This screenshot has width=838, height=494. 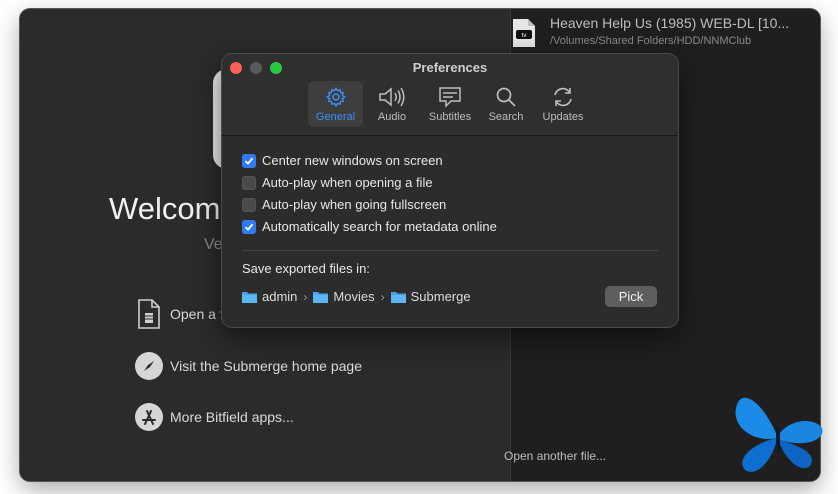 What do you see at coordinates (563, 117) in the screenshot?
I see `tab-updates-label: Updates` at bounding box center [563, 117].